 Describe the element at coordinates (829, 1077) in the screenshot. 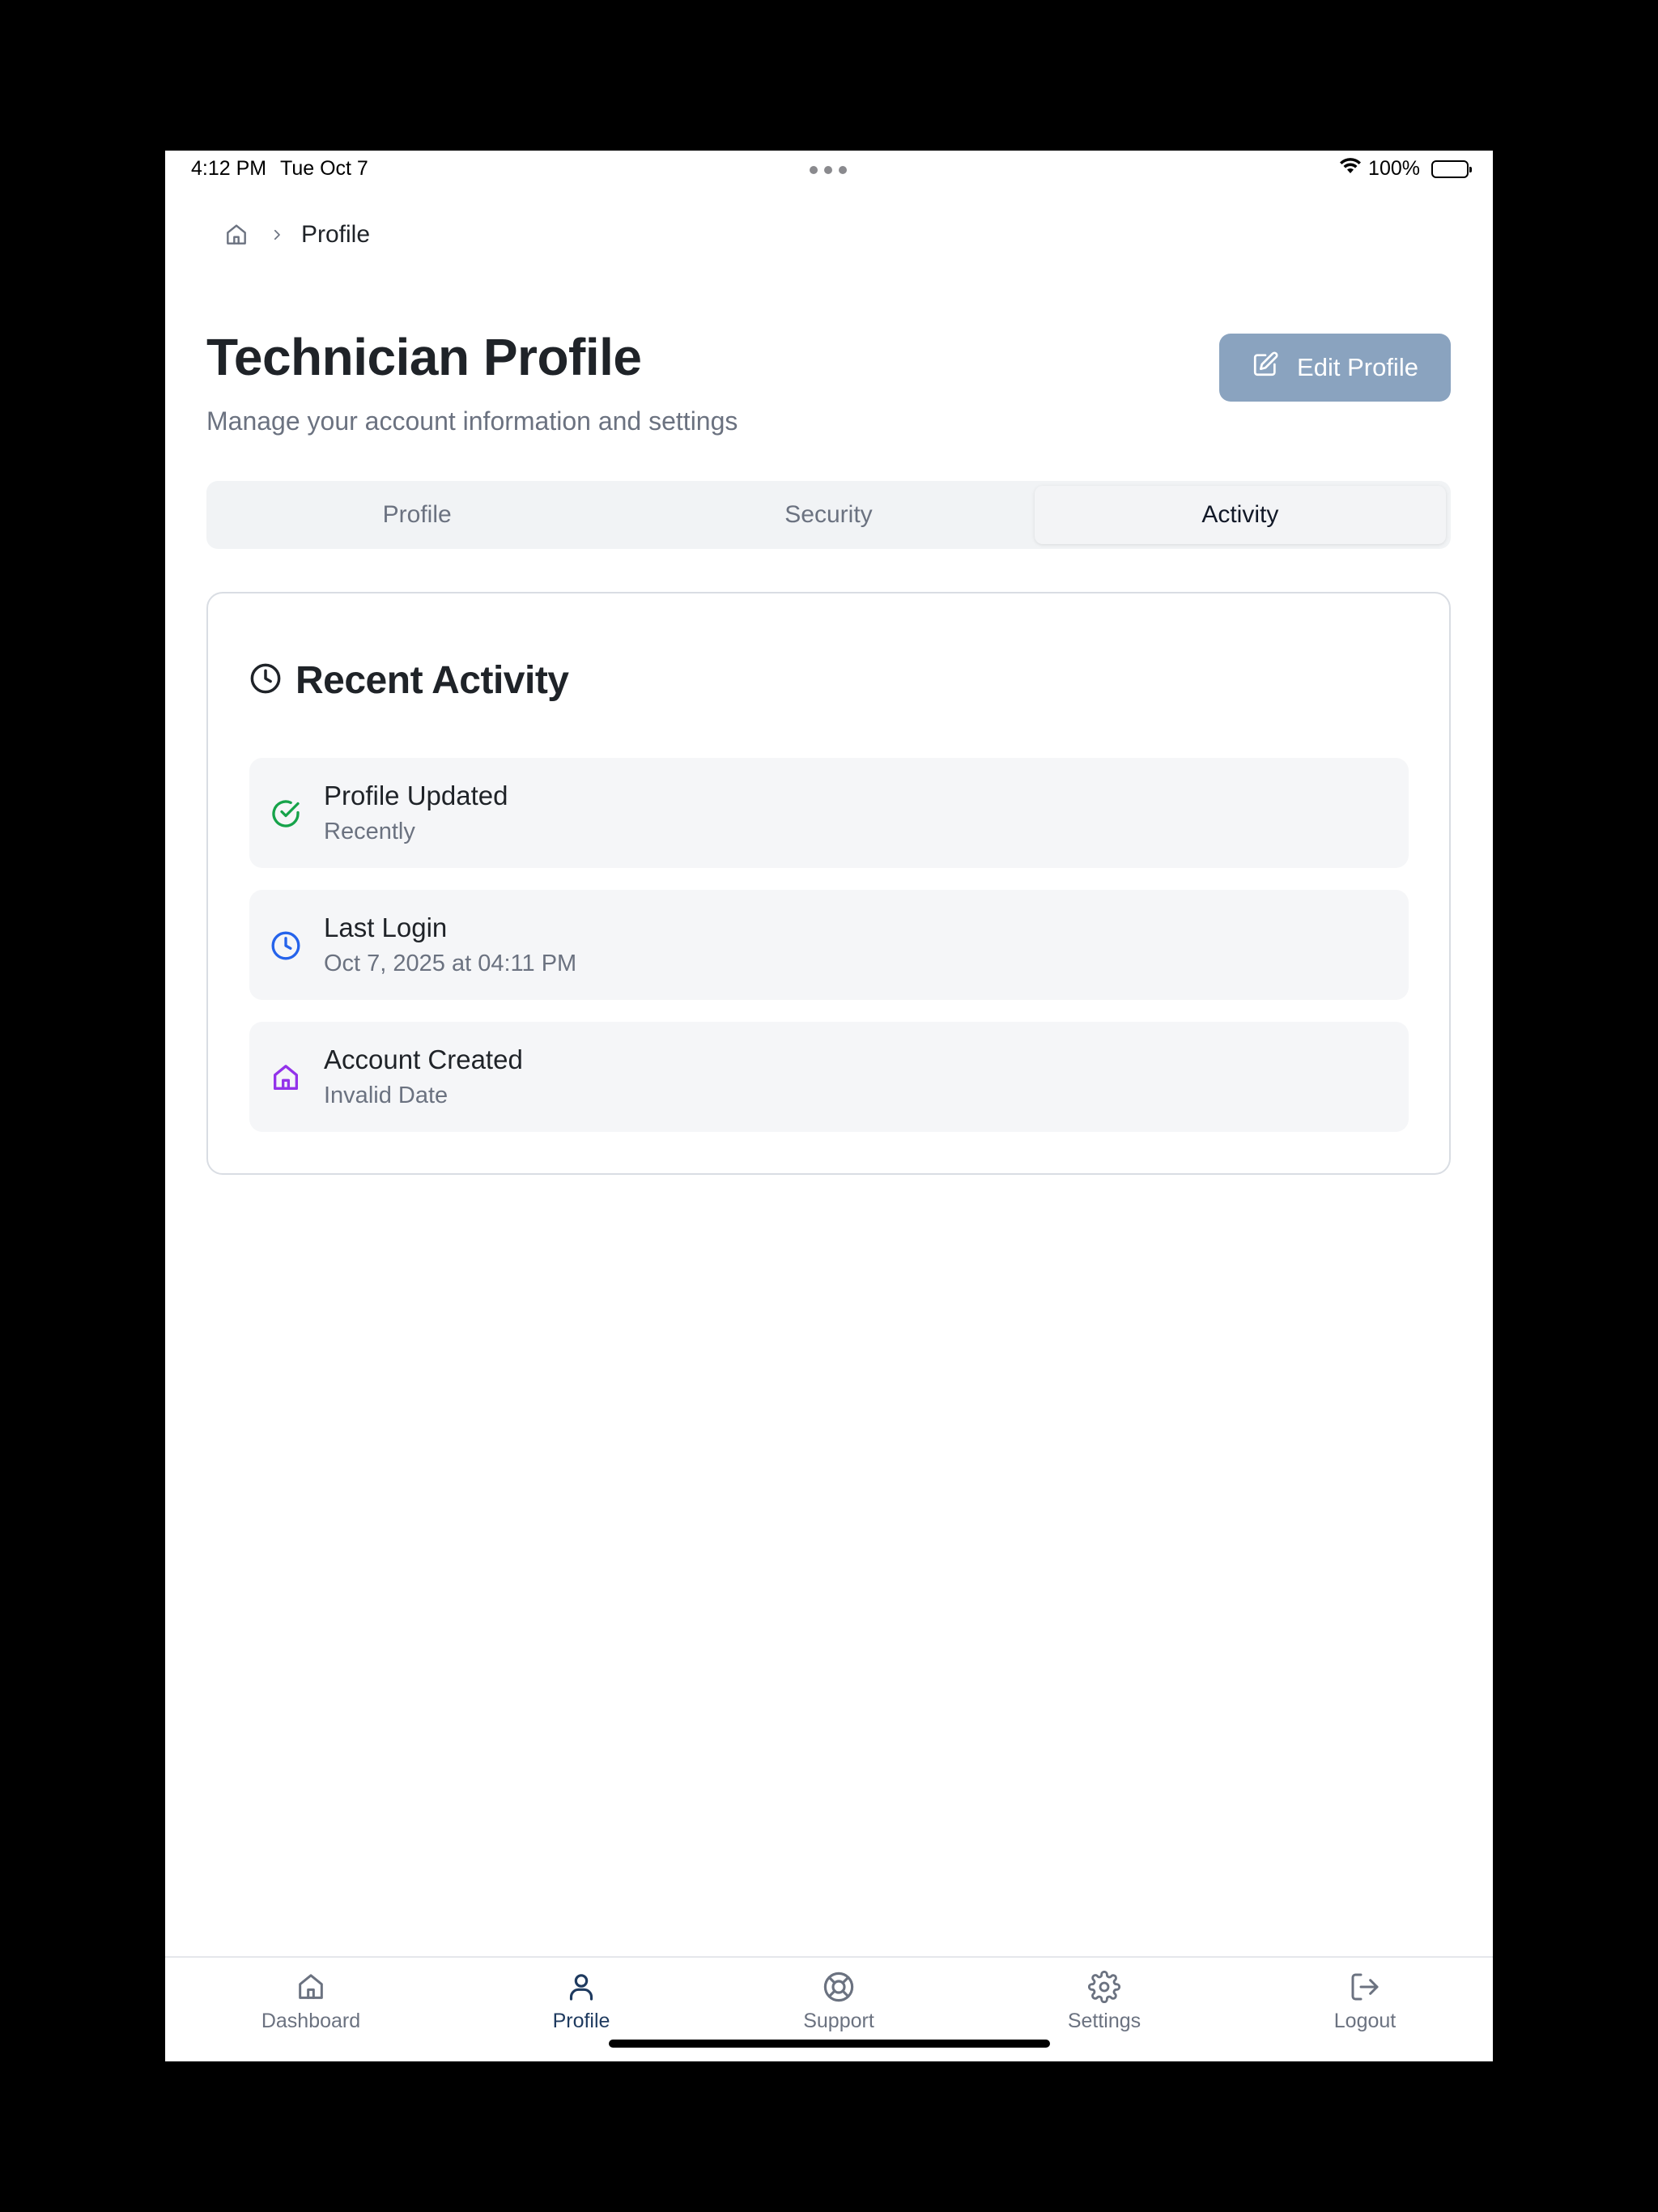

I see `activity-item-account-created: Account Created Invalid Date` at that location.